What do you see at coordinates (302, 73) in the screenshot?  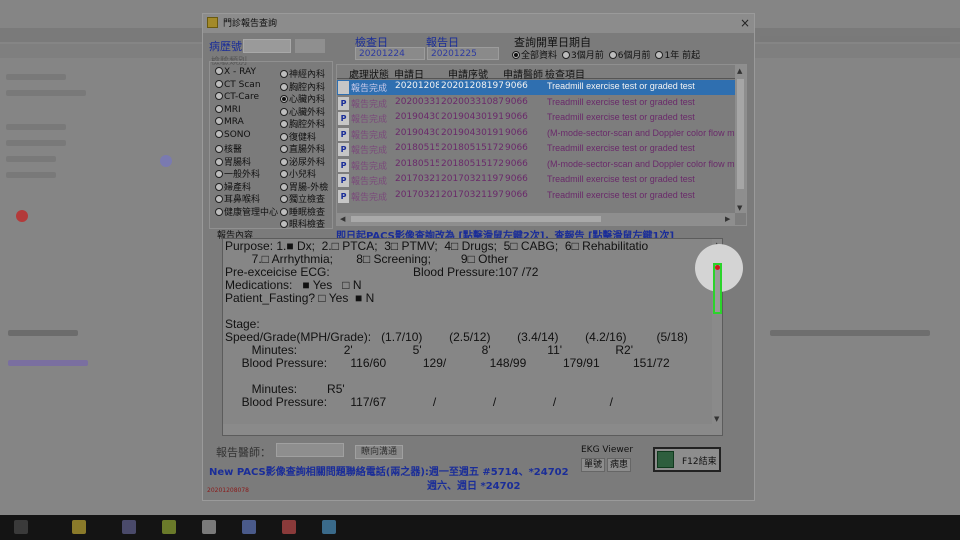 I see `category-option: 神經內科` at bounding box center [302, 73].